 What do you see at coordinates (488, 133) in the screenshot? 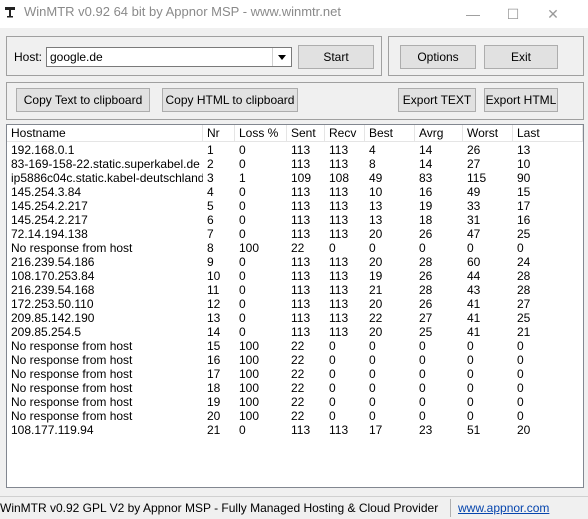
I see `column-header-worst: Worst` at bounding box center [488, 133].